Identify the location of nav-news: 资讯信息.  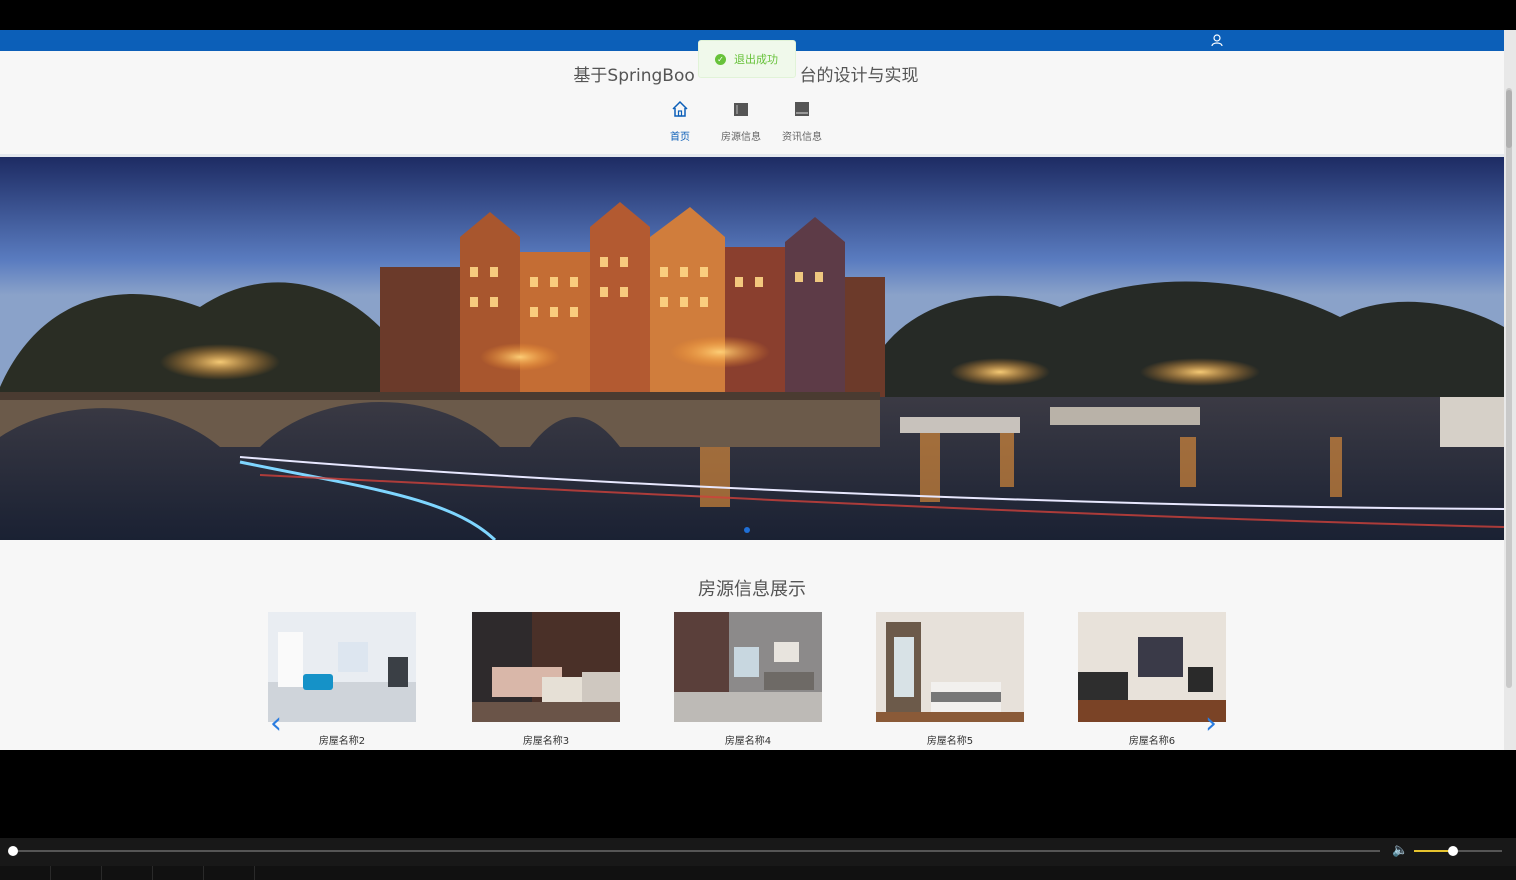
(802, 126).